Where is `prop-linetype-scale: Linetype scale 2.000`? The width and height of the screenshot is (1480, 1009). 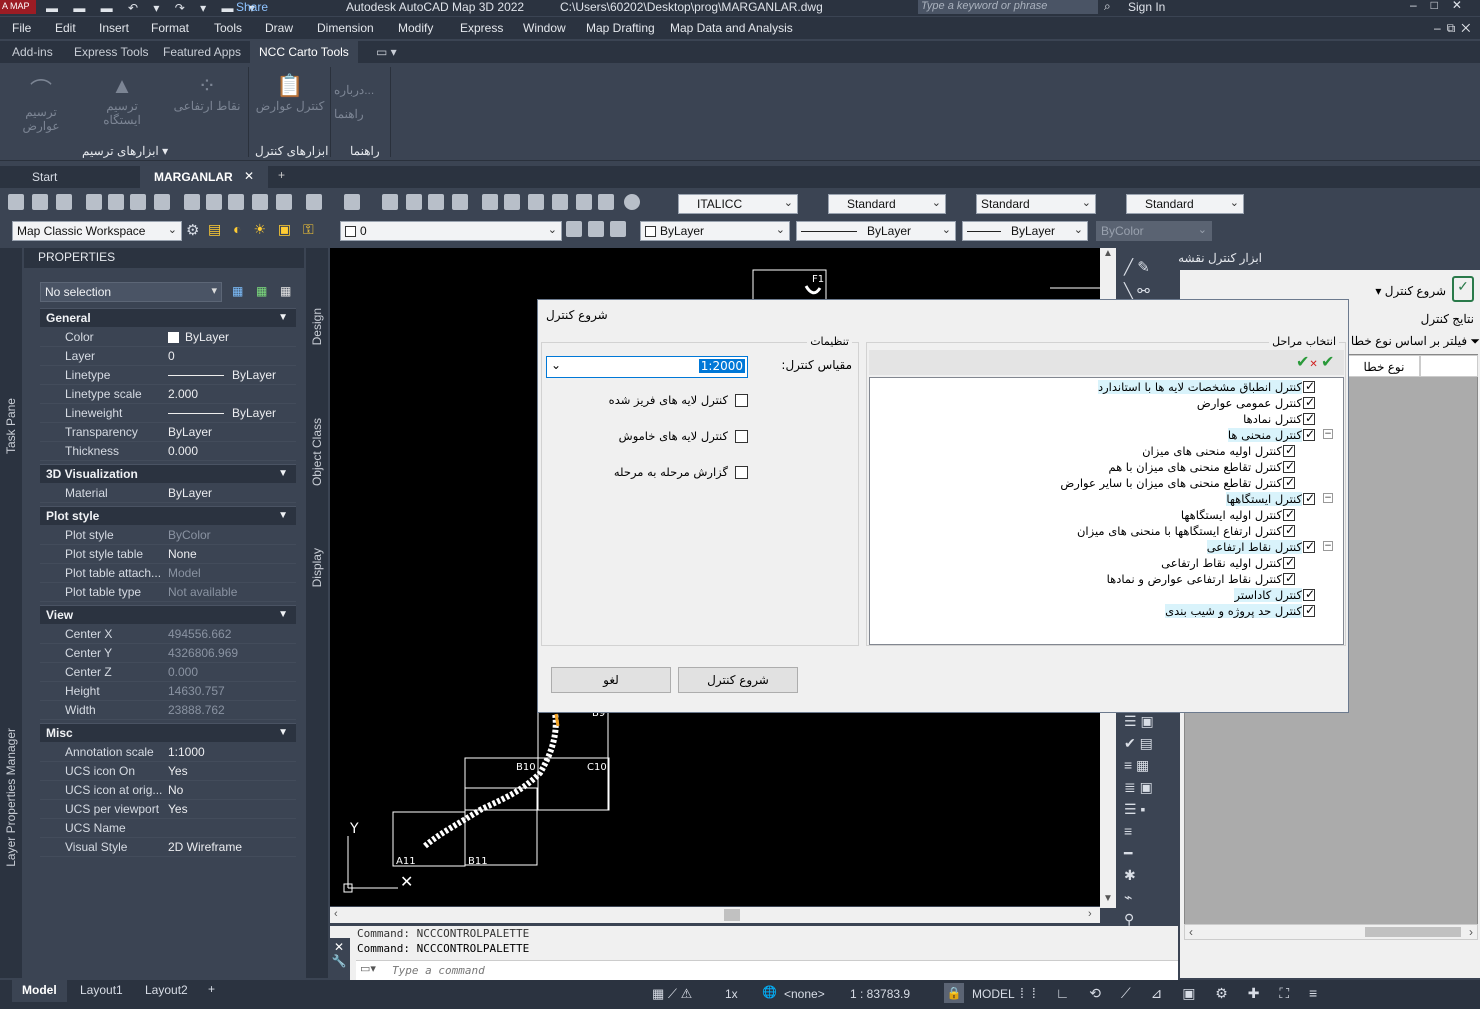 prop-linetype-scale: Linetype scale 2.000 is located at coordinates (168, 394).